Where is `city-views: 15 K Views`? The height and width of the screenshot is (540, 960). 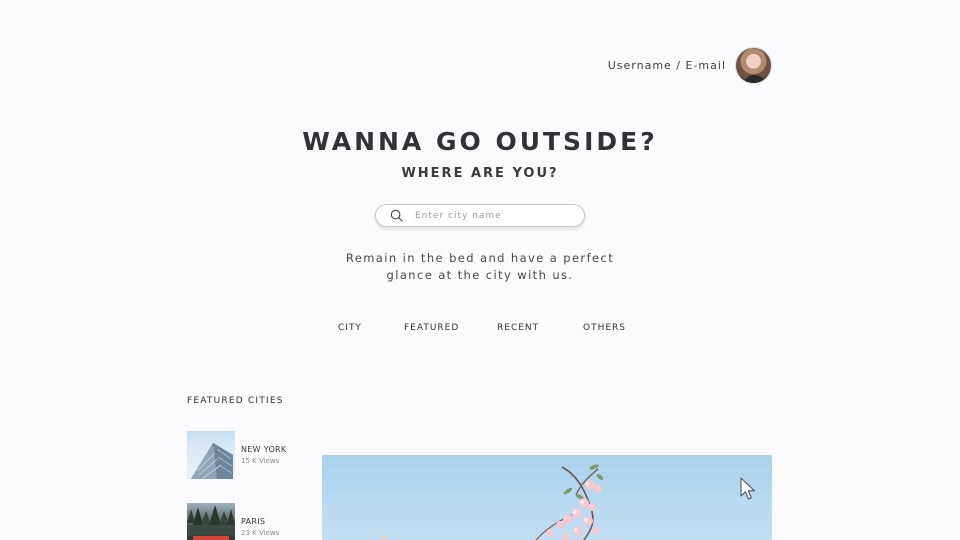
city-views: 15 K Views is located at coordinates (260, 461).